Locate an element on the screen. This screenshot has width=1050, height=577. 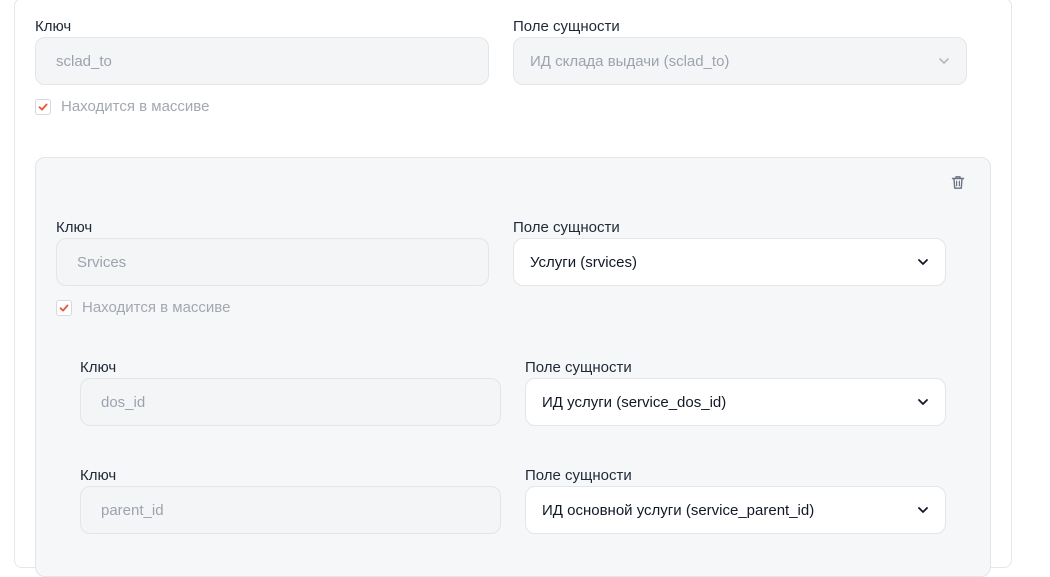
key-input-sclad-to: sclad_to is located at coordinates (262, 61).